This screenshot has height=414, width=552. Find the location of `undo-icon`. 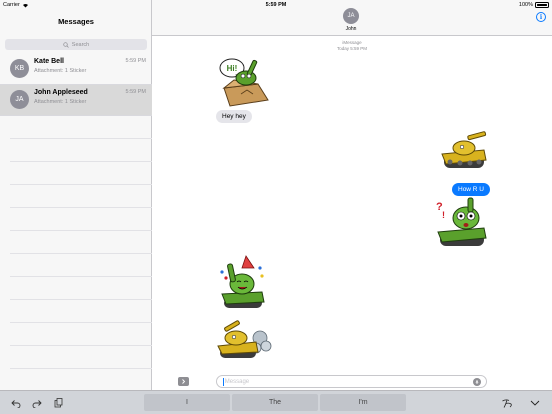

undo-icon is located at coordinates (16, 403).